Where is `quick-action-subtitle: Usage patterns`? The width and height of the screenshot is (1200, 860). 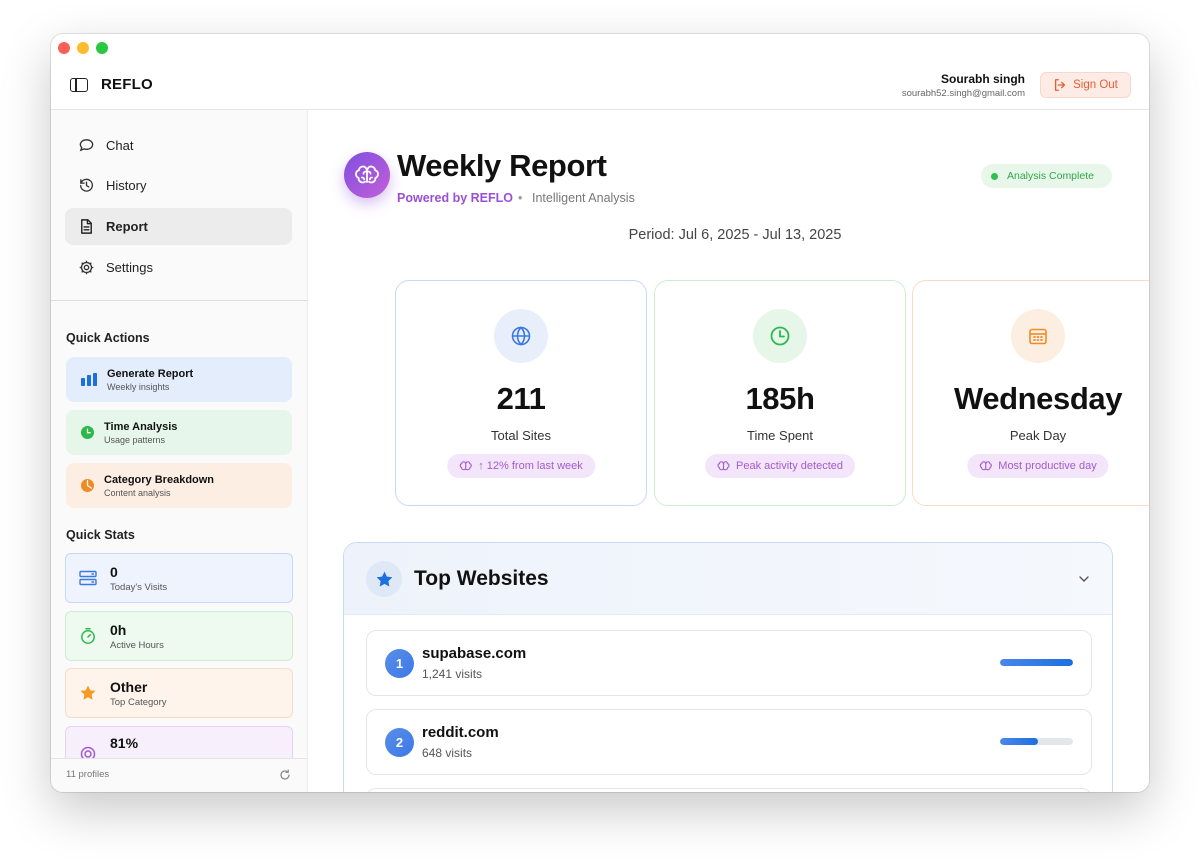
quick-action-subtitle: Usage patterns is located at coordinates (135, 439).